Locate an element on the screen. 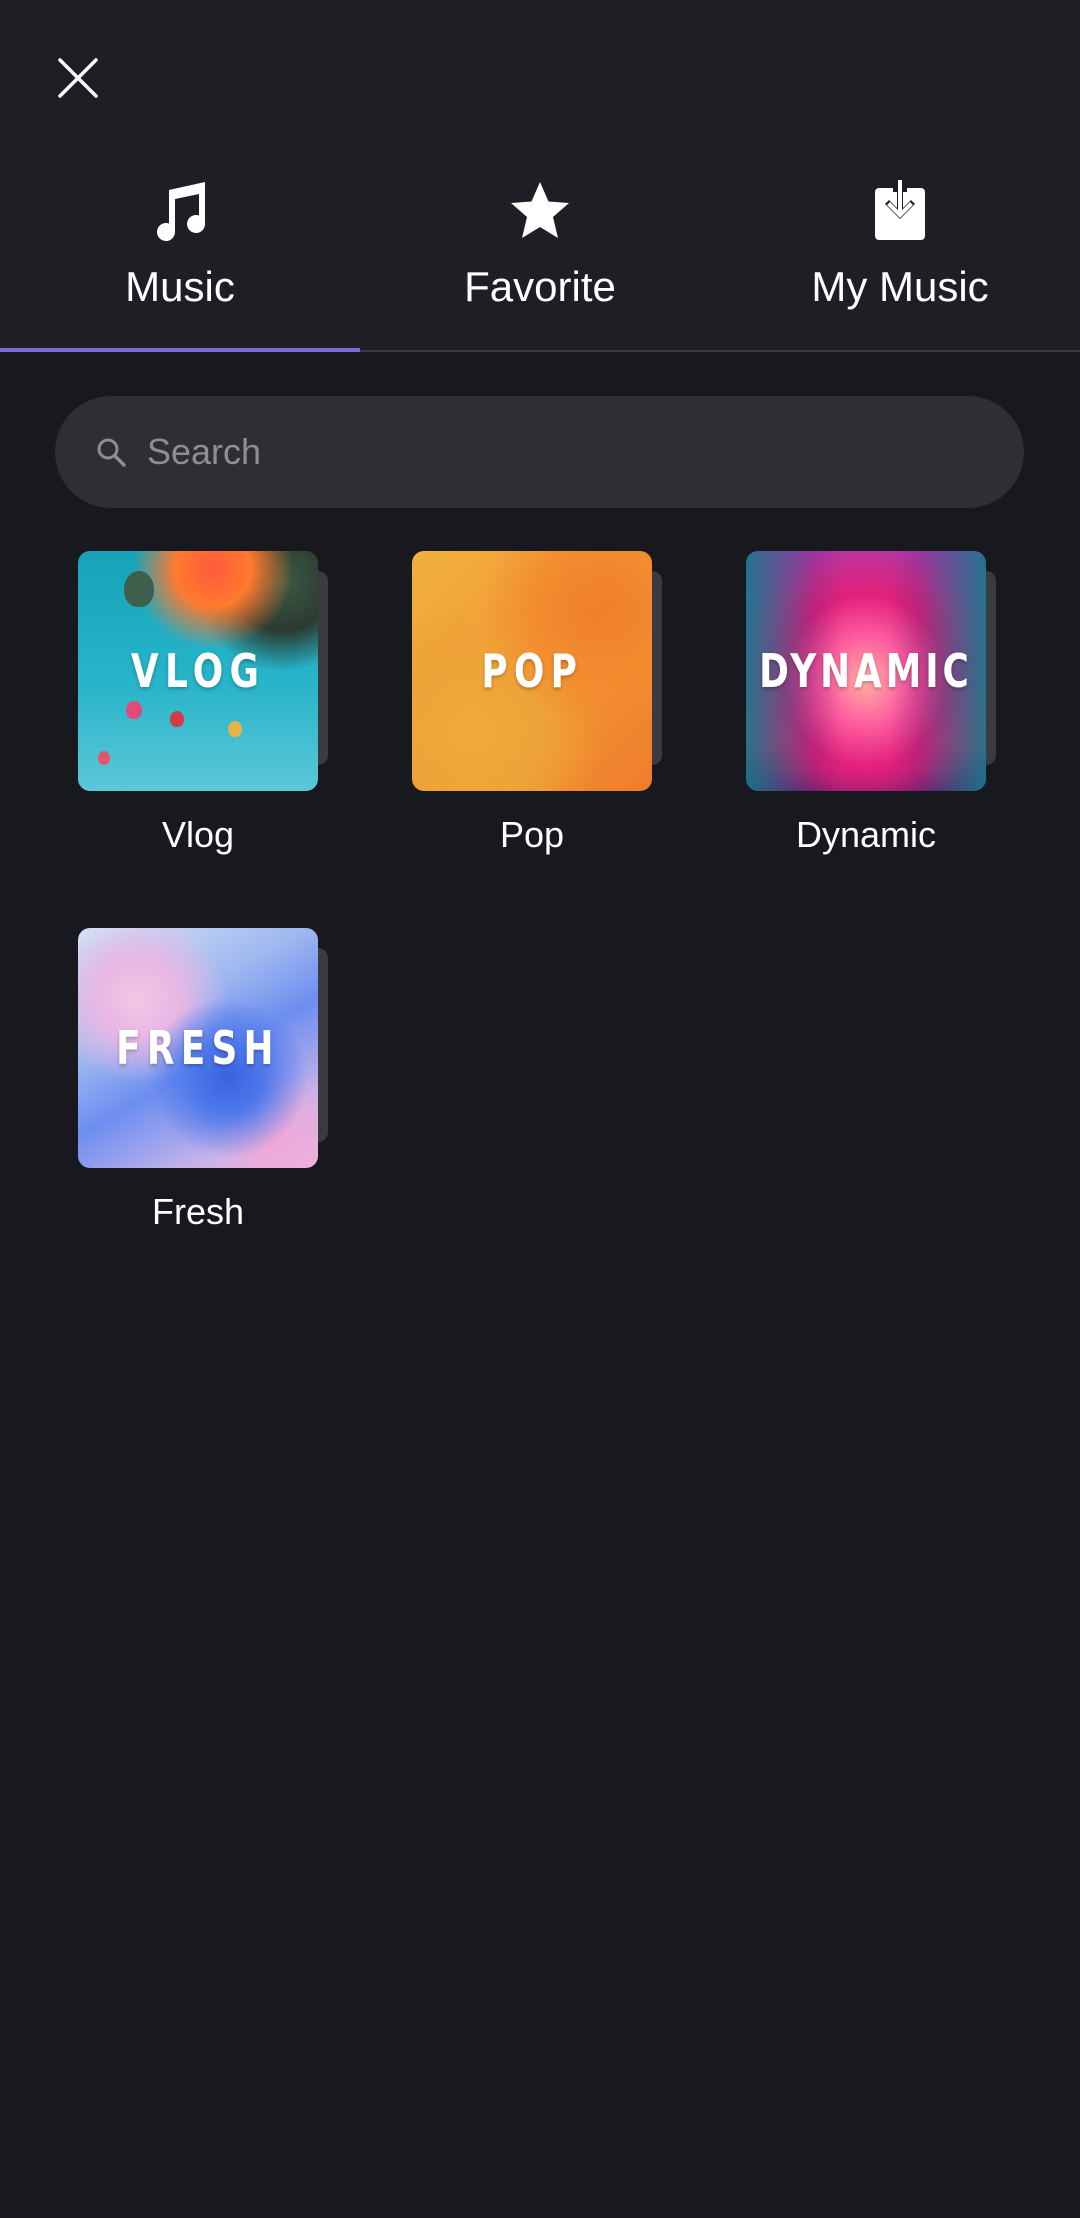 The width and height of the screenshot is (1080, 2218). search-bar is located at coordinates (539, 452).